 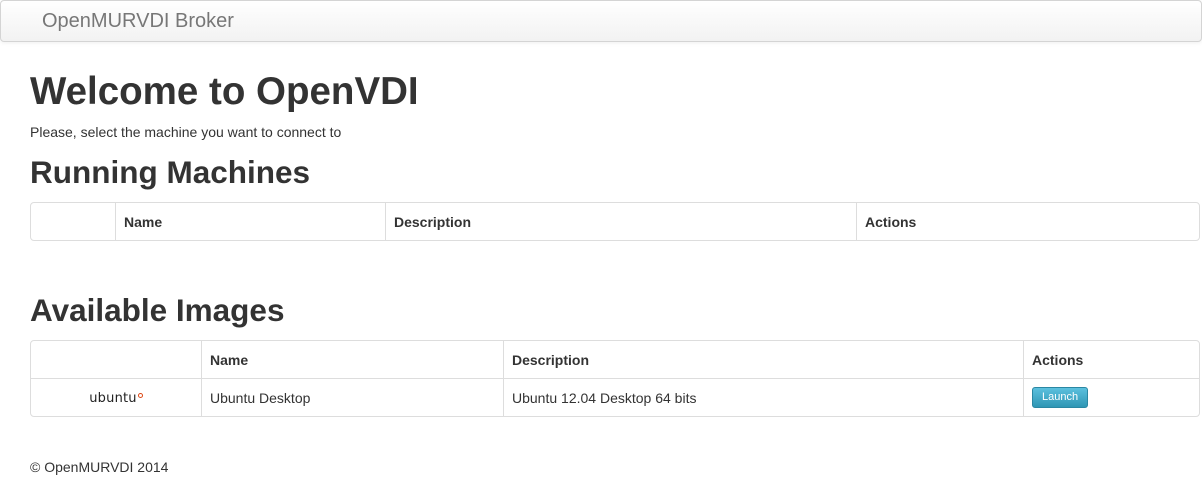 I want to click on running-machines-heading: Running Machines, so click(x=170, y=172).